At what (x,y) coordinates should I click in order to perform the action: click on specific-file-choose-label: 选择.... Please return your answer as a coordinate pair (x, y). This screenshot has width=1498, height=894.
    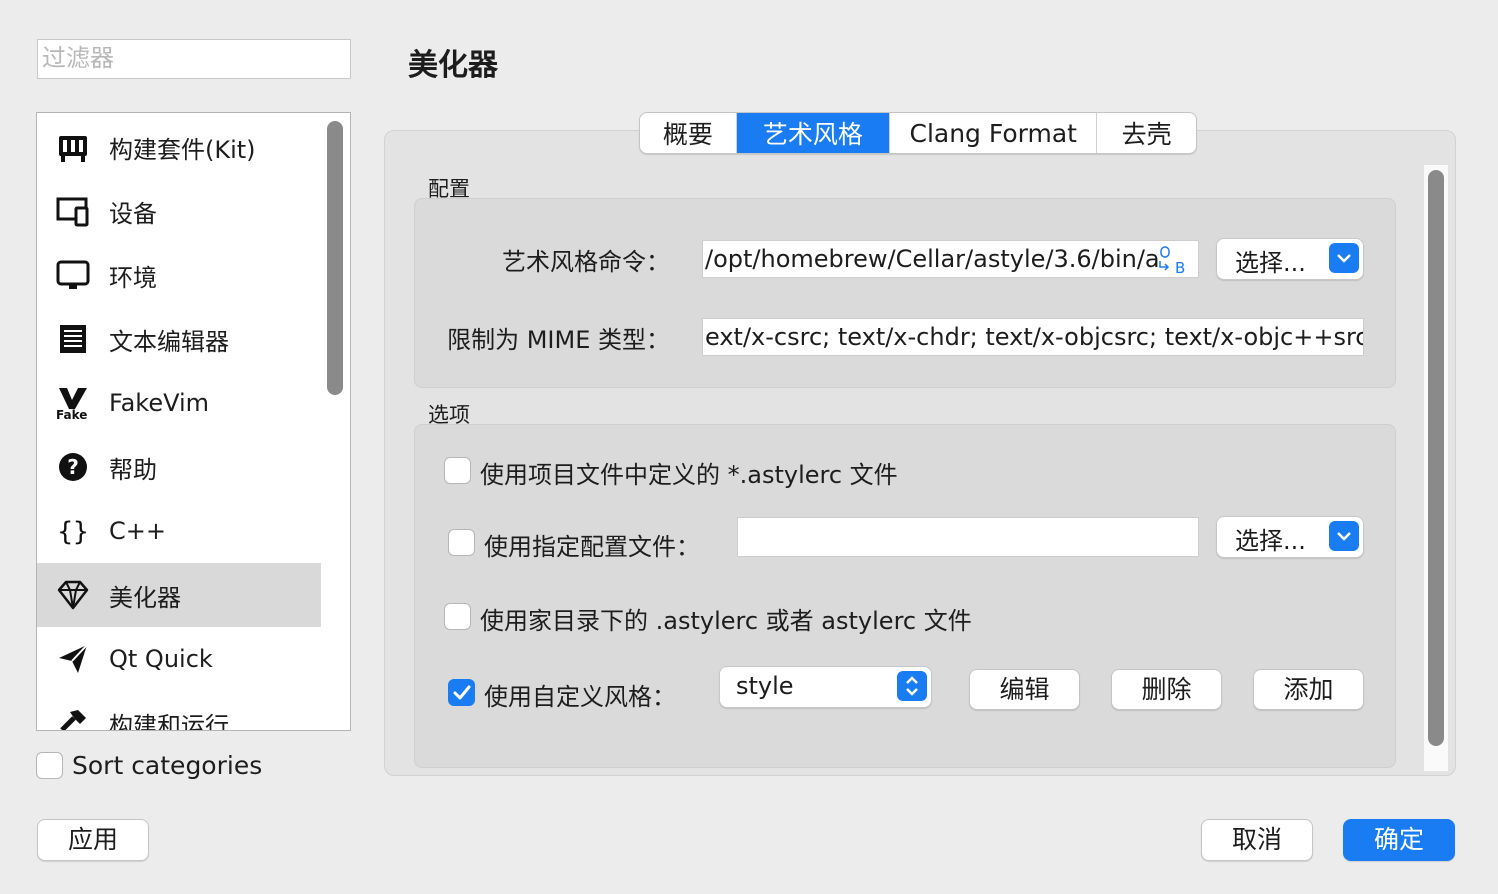
    Looking at the image, I should click on (1270, 541).